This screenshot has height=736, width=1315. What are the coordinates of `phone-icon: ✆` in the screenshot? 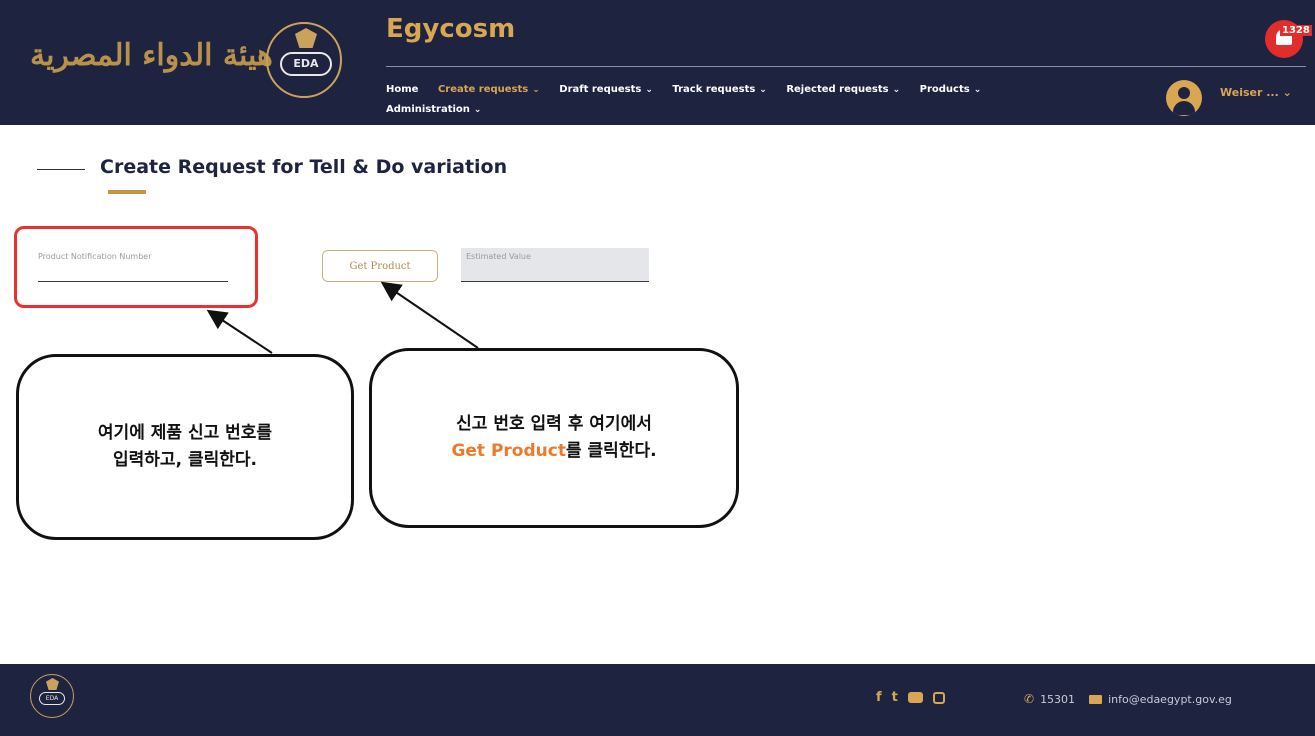 It's located at (1029, 699).